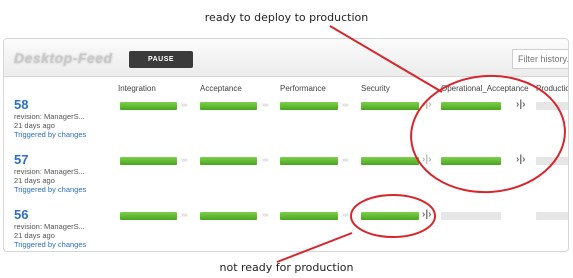 The width and height of the screenshot is (573, 278). Describe the element at coordinates (64, 105) in the screenshot. I see `run-number-link: 58` at that location.